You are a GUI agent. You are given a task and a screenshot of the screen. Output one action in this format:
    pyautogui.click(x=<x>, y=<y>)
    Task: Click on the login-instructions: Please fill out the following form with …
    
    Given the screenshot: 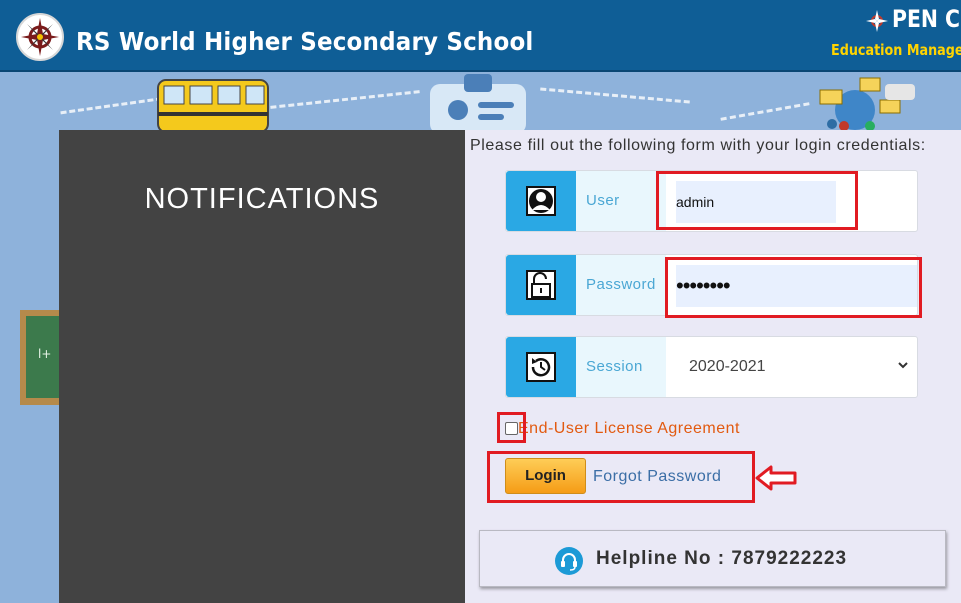 What is the action you would take?
    pyautogui.click(x=698, y=145)
    